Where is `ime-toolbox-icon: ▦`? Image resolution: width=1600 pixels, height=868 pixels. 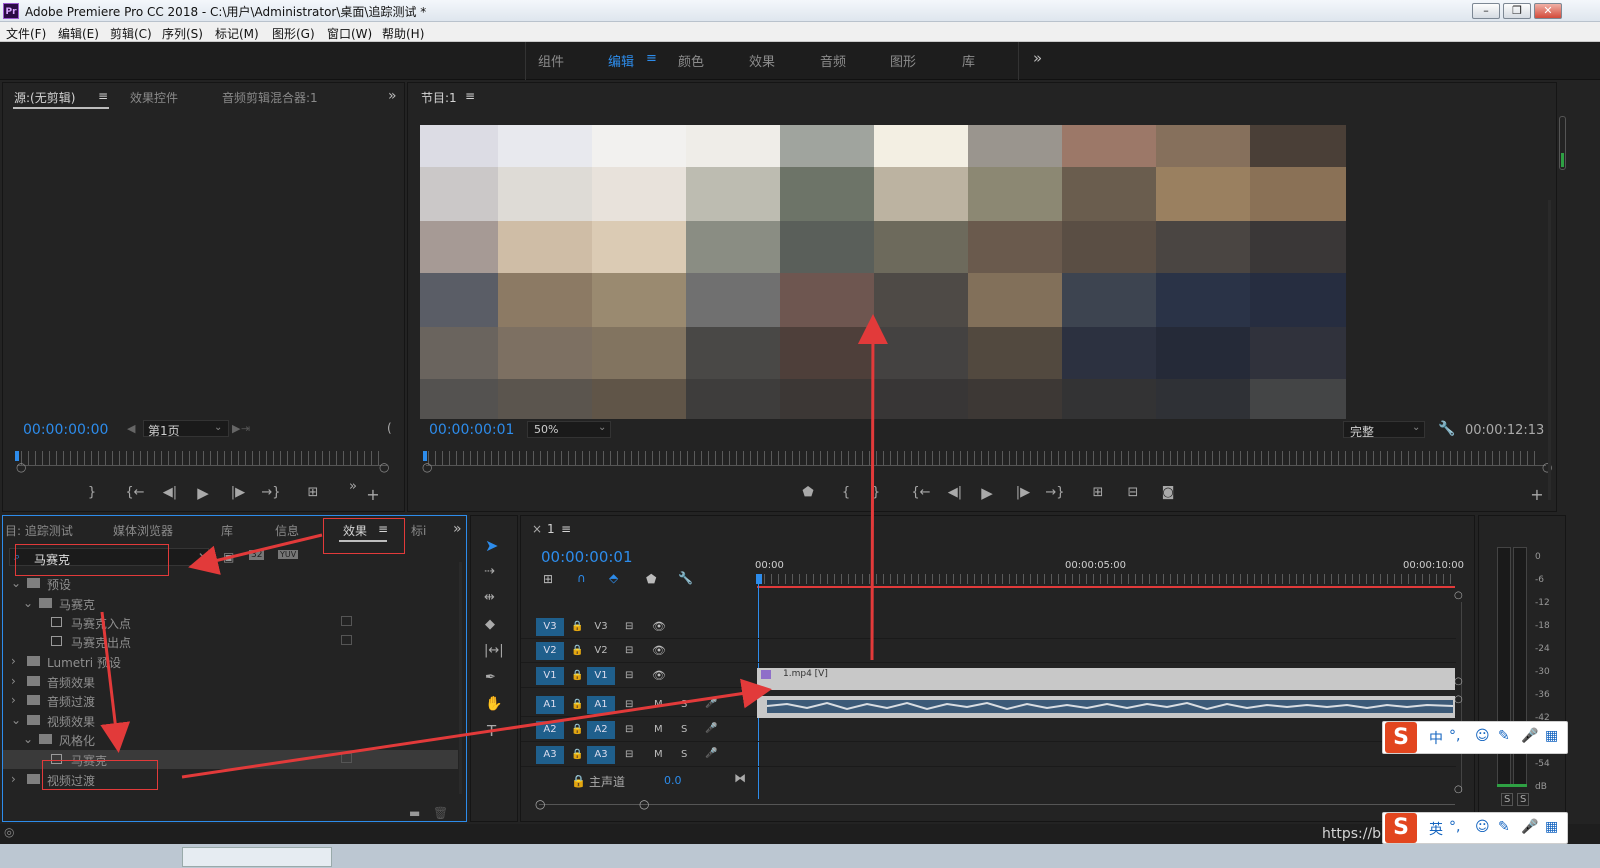 ime-toolbox-icon: ▦ is located at coordinates (1551, 827).